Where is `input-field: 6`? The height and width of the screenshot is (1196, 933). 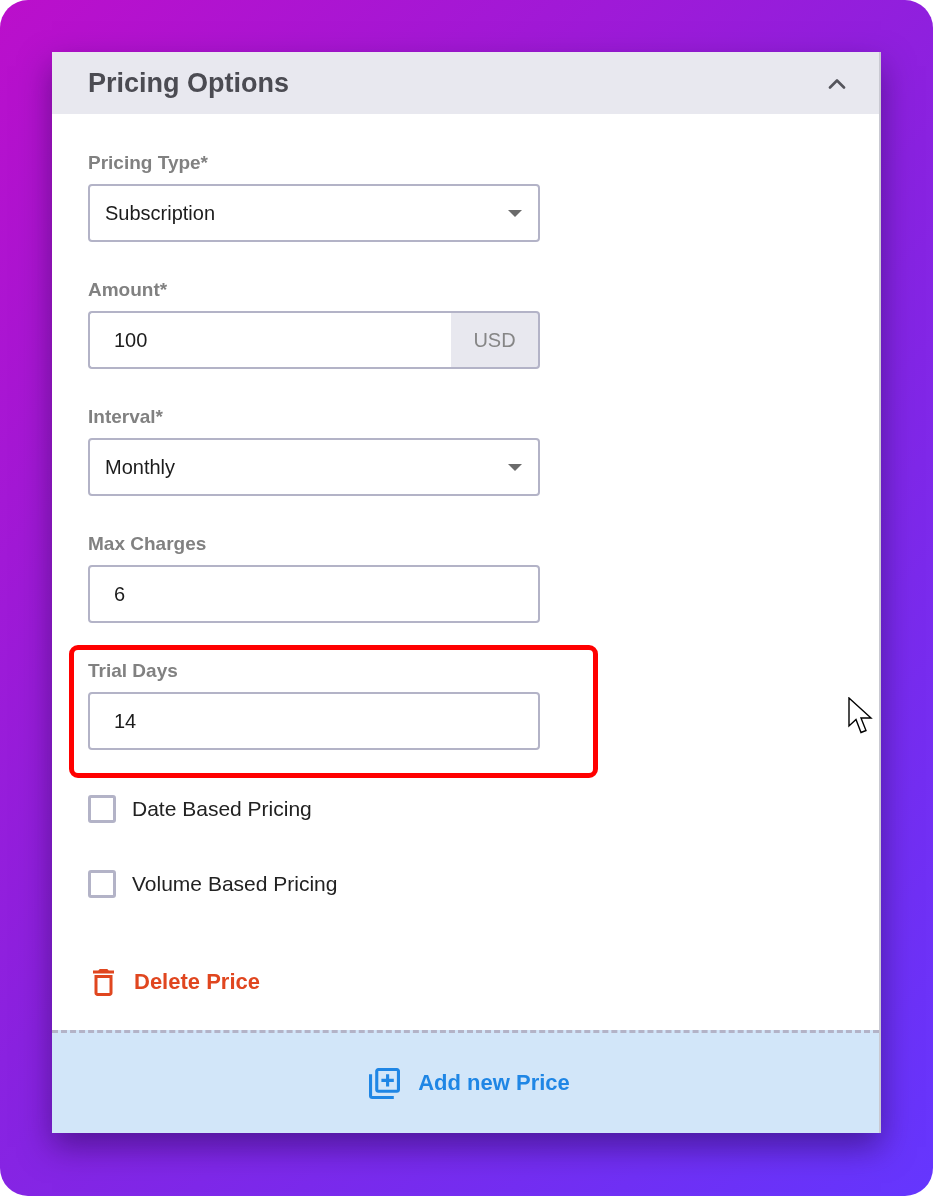
input-field: 6 is located at coordinates (314, 594).